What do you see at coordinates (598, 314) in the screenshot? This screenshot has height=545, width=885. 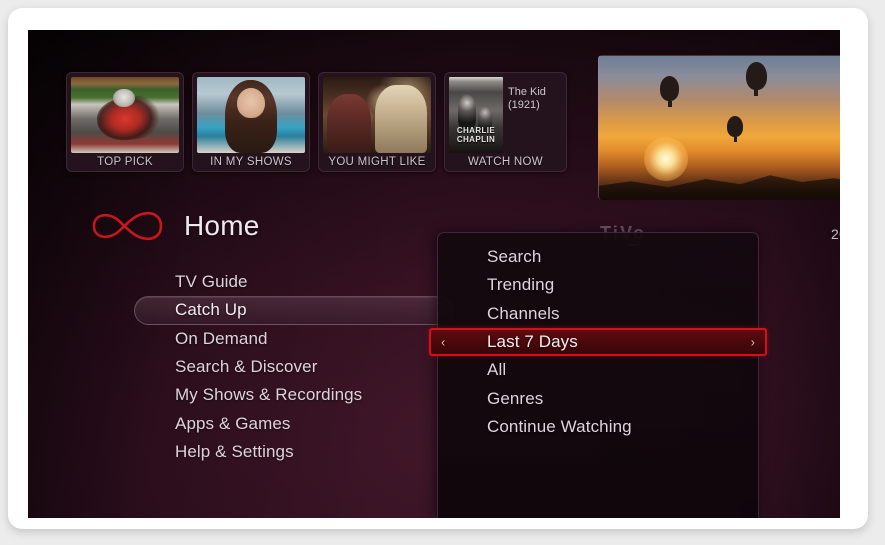 I see `submenu-item-channels: Channels` at bounding box center [598, 314].